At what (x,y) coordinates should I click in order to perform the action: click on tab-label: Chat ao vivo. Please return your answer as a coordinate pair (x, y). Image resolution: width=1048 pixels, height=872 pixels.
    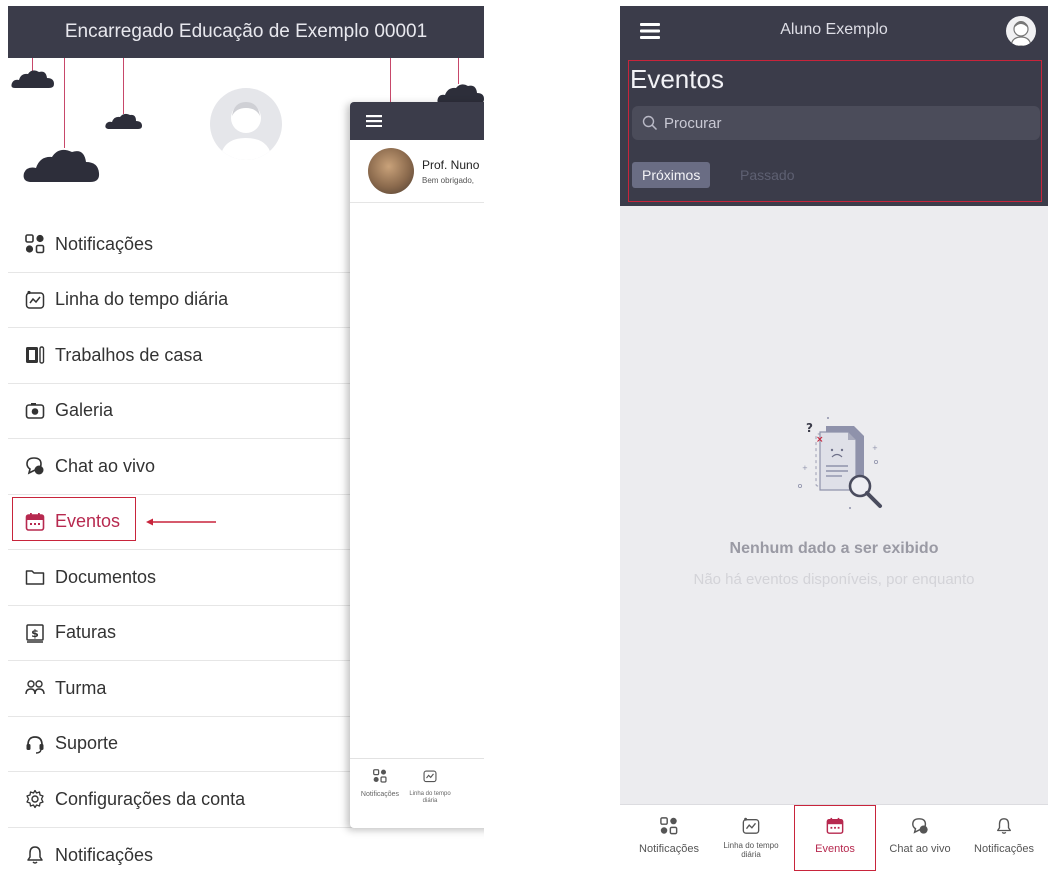
    Looking at the image, I should click on (920, 849).